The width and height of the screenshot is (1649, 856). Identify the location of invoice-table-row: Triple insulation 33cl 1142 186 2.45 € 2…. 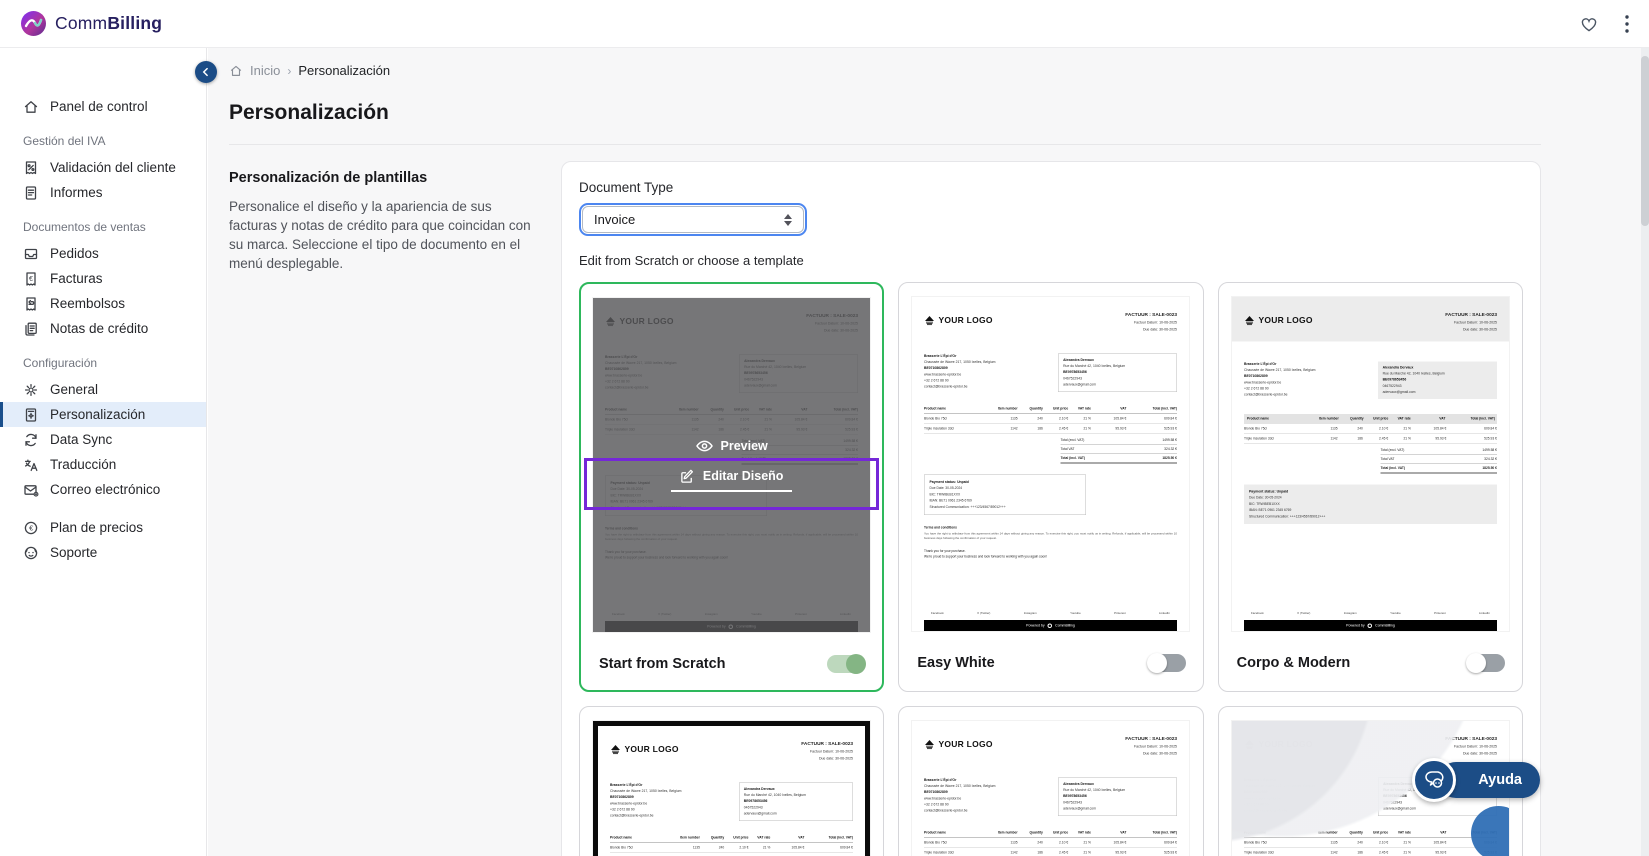
(1370, 852).